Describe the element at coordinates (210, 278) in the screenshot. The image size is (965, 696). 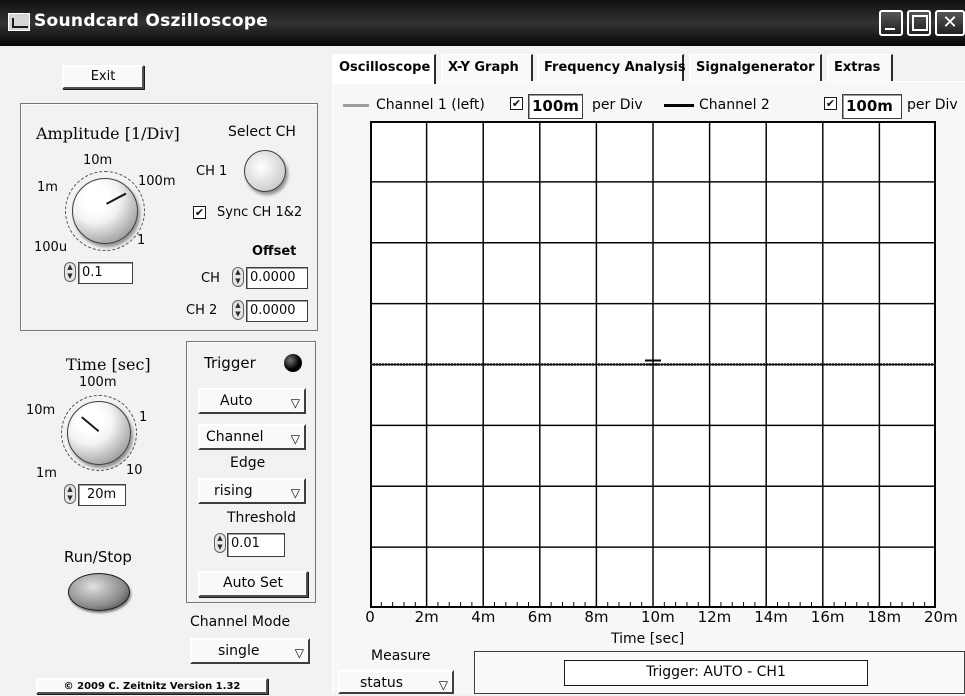
I see `offset-ch-label: CH` at that location.